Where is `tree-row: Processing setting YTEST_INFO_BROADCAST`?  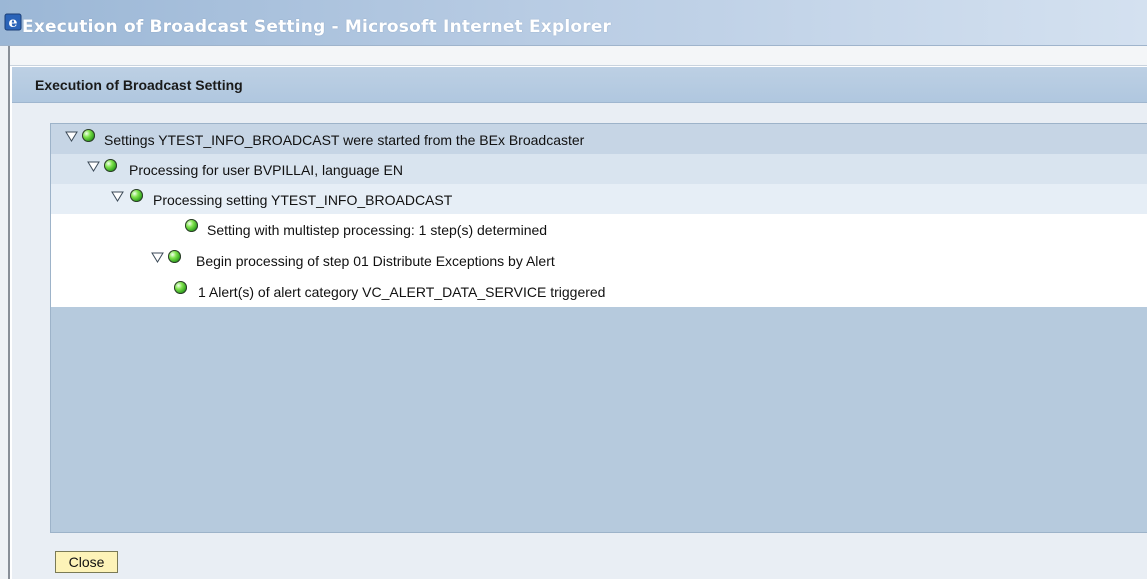 tree-row: Processing setting YTEST_INFO_BROADCAST is located at coordinates (599, 199).